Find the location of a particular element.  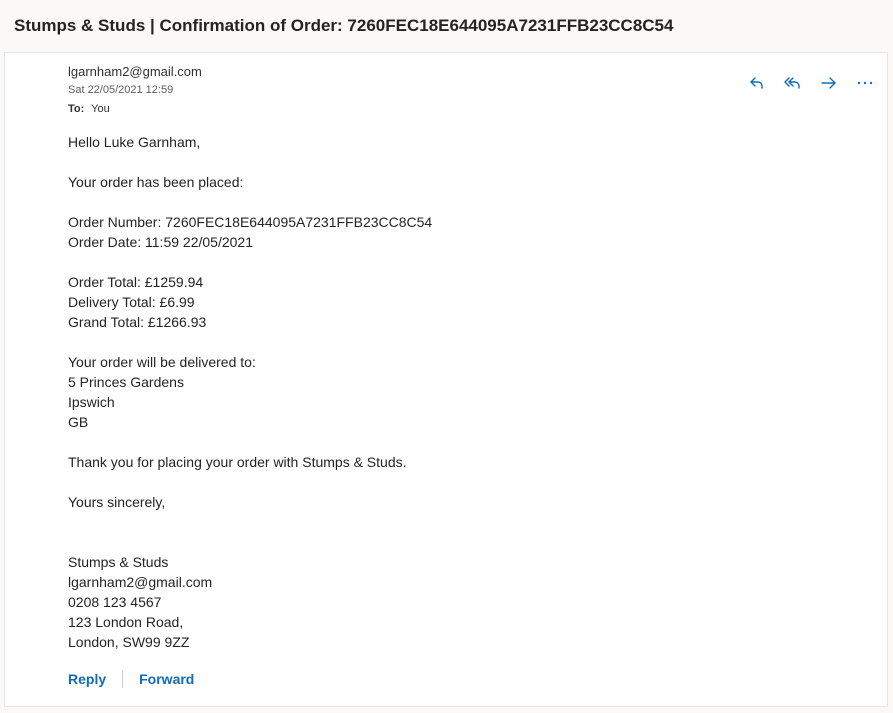

divider is located at coordinates (123, 679).